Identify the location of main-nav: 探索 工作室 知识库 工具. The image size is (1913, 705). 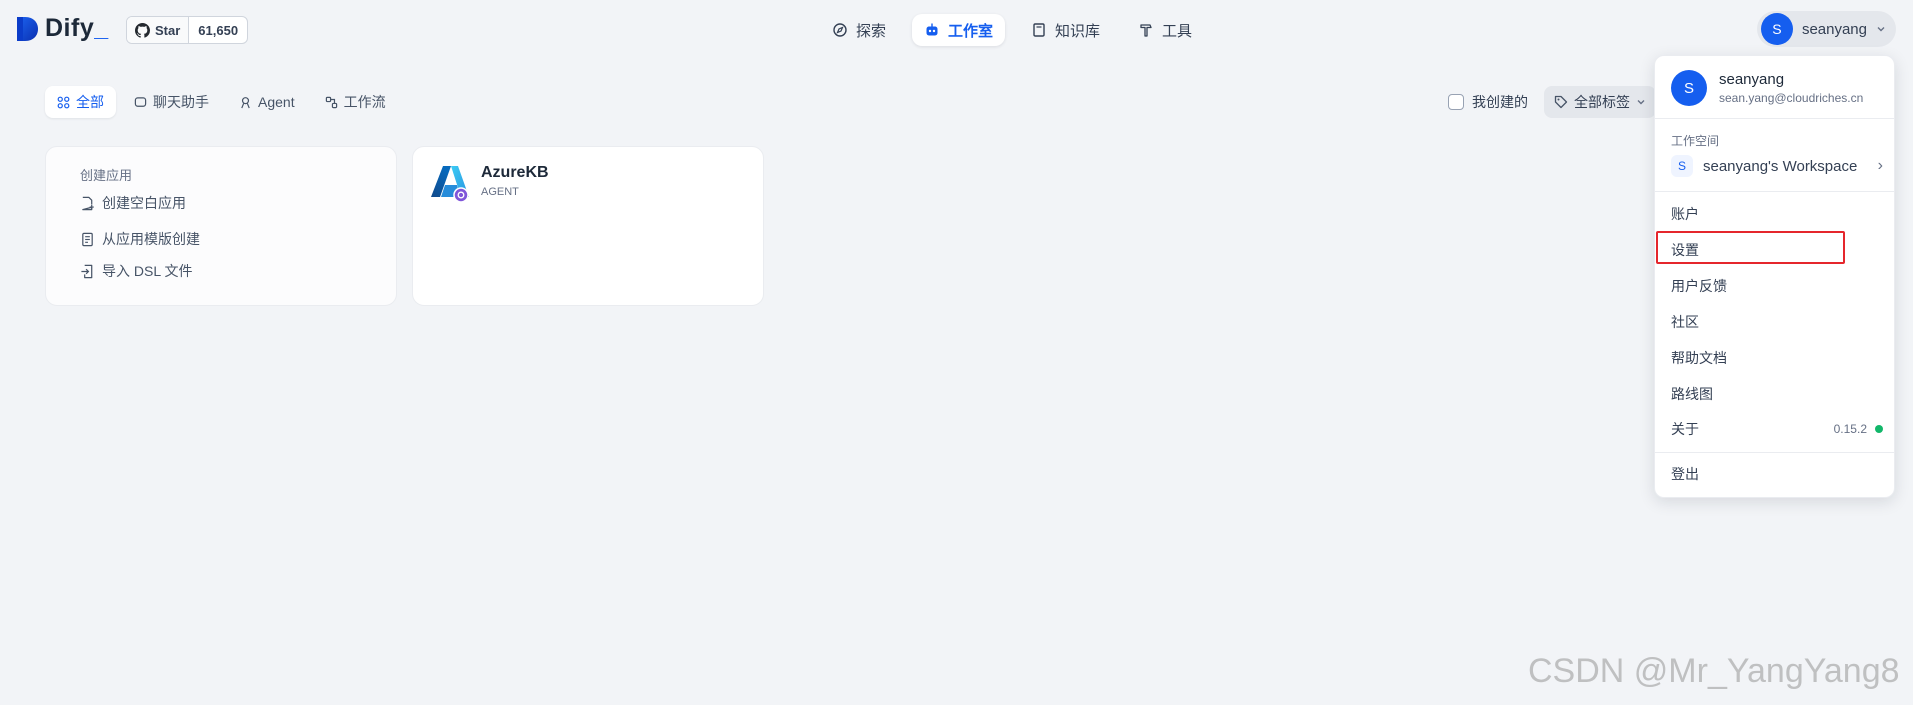
(1012, 30).